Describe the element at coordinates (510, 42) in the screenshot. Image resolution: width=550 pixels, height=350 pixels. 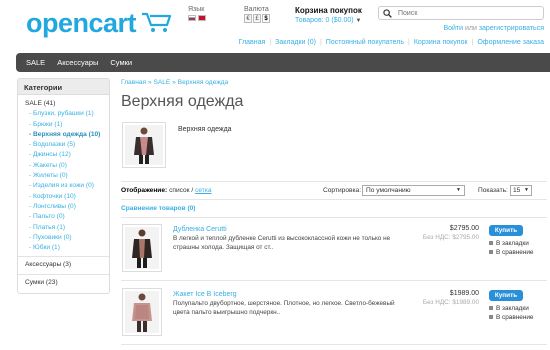
I see `top-link-checkout: Оформление заказа` at that location.